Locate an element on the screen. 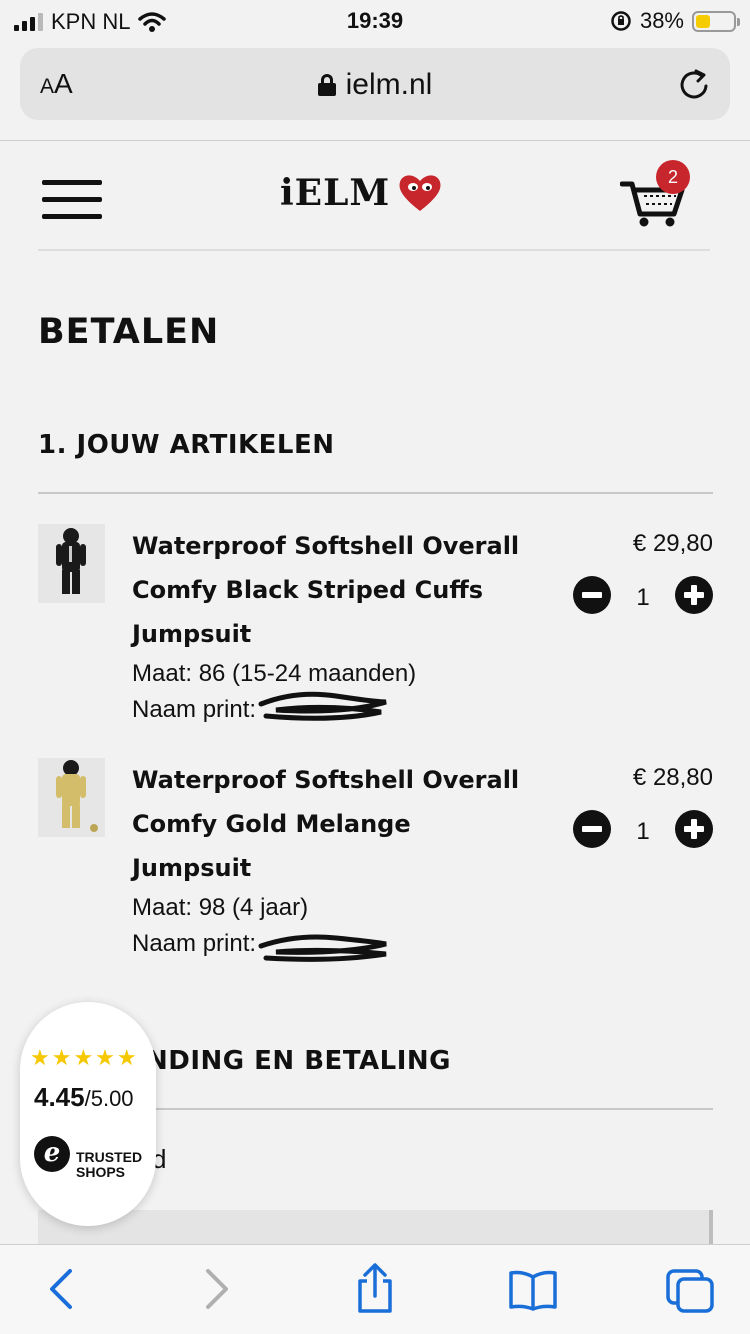  battery-percent: 38% is located at coordinates (661, 20).